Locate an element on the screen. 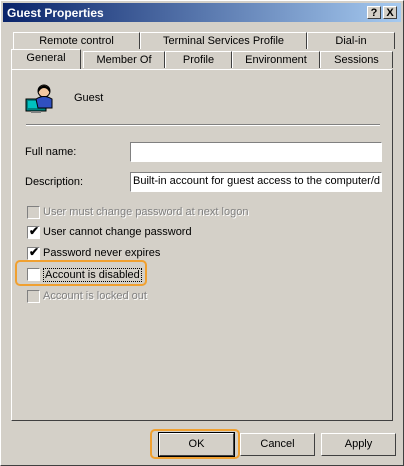  tab-profile: Profile is located at coordinates (198, 59).